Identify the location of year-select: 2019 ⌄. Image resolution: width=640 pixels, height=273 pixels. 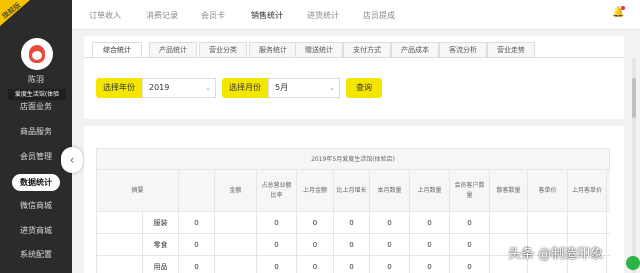
(179, 88).